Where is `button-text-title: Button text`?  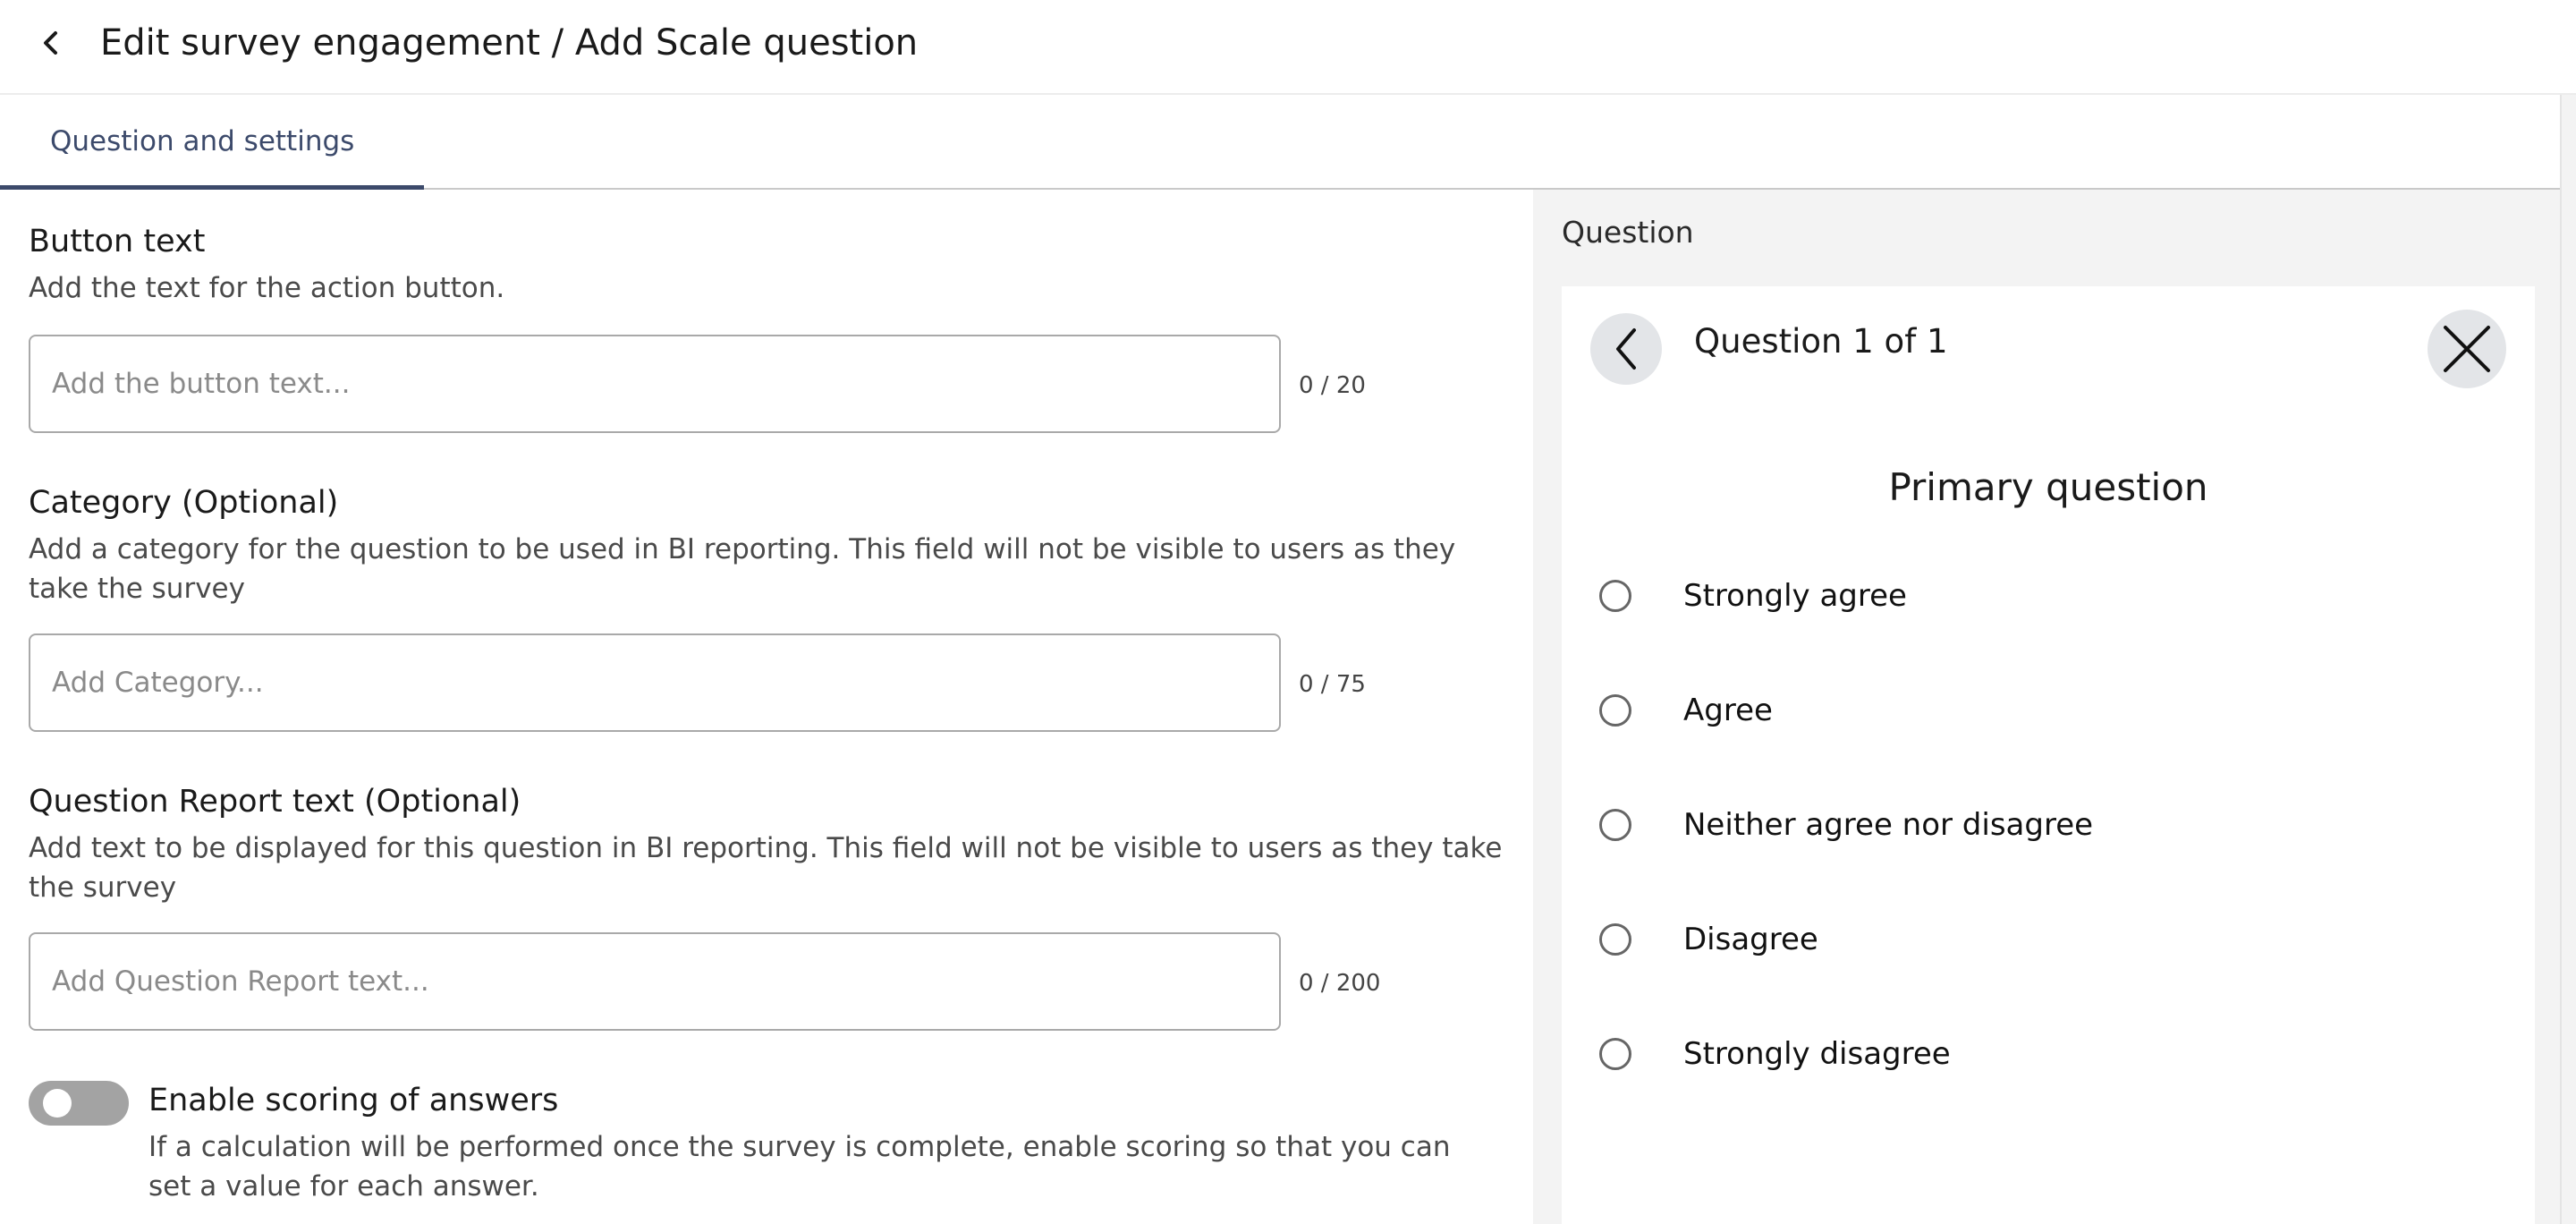 button-text-title: Button text is located at coordinates (117, 242).